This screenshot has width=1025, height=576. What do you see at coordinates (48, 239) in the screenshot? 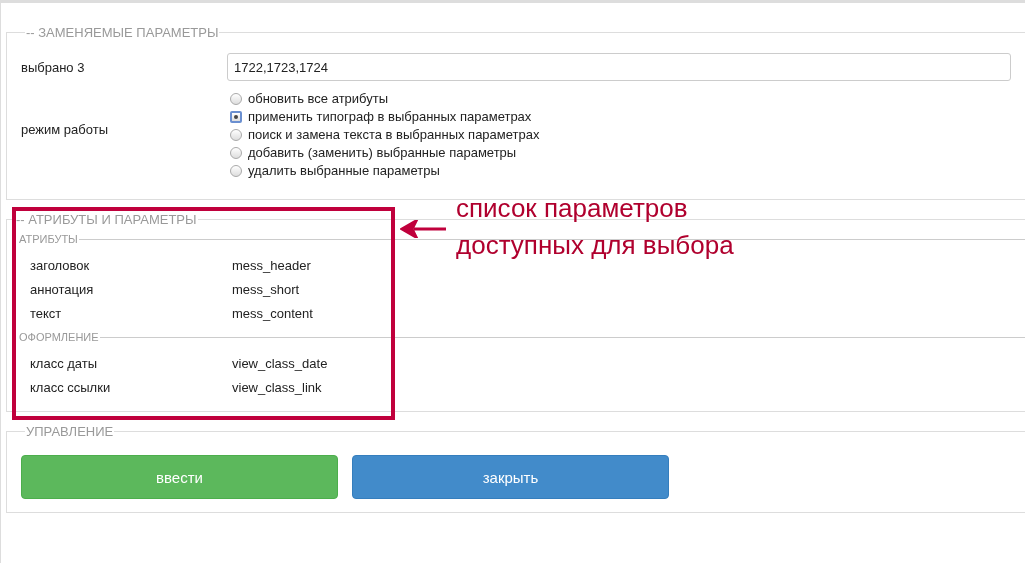
I see `group-title: АТРИБУТЫ` at bounding box center [48, 239].